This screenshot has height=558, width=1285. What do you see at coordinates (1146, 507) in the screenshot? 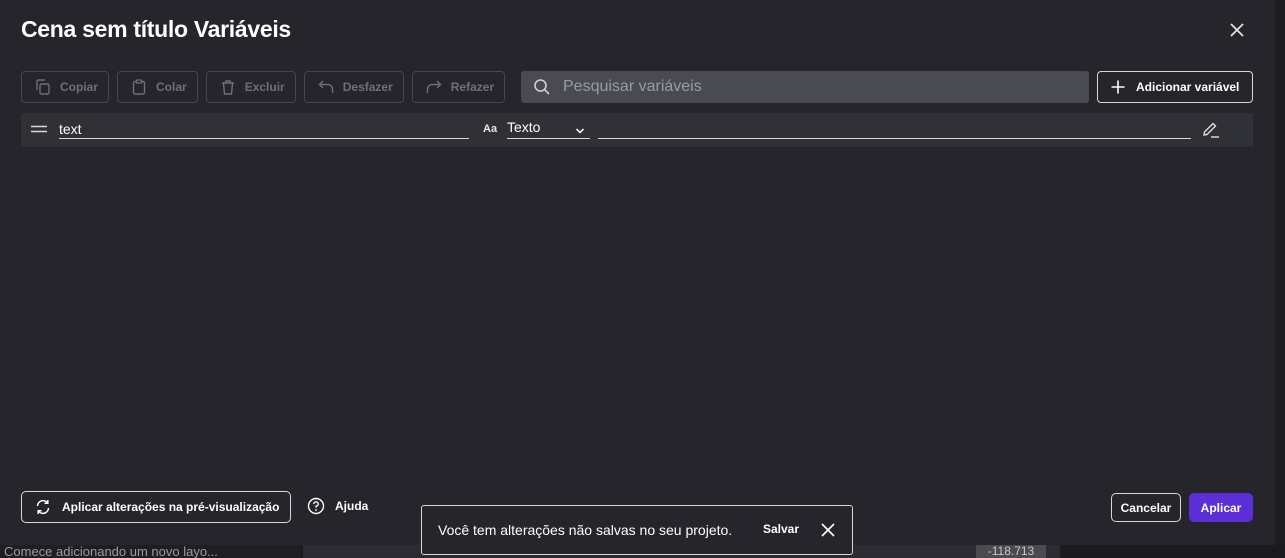
I see `cancel-button: Cancelar` at bounding box center [1146, 507].